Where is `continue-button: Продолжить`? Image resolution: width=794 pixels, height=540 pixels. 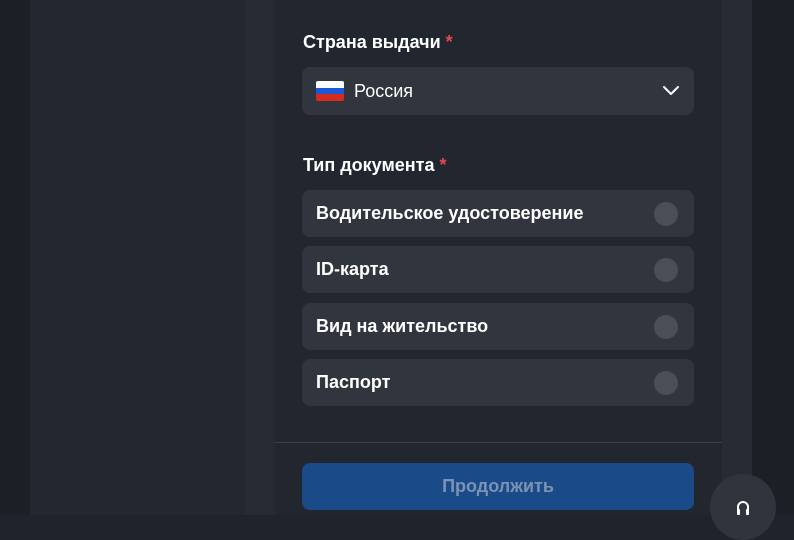
continue-button: Продолжить is located at coordinates (498, 486).